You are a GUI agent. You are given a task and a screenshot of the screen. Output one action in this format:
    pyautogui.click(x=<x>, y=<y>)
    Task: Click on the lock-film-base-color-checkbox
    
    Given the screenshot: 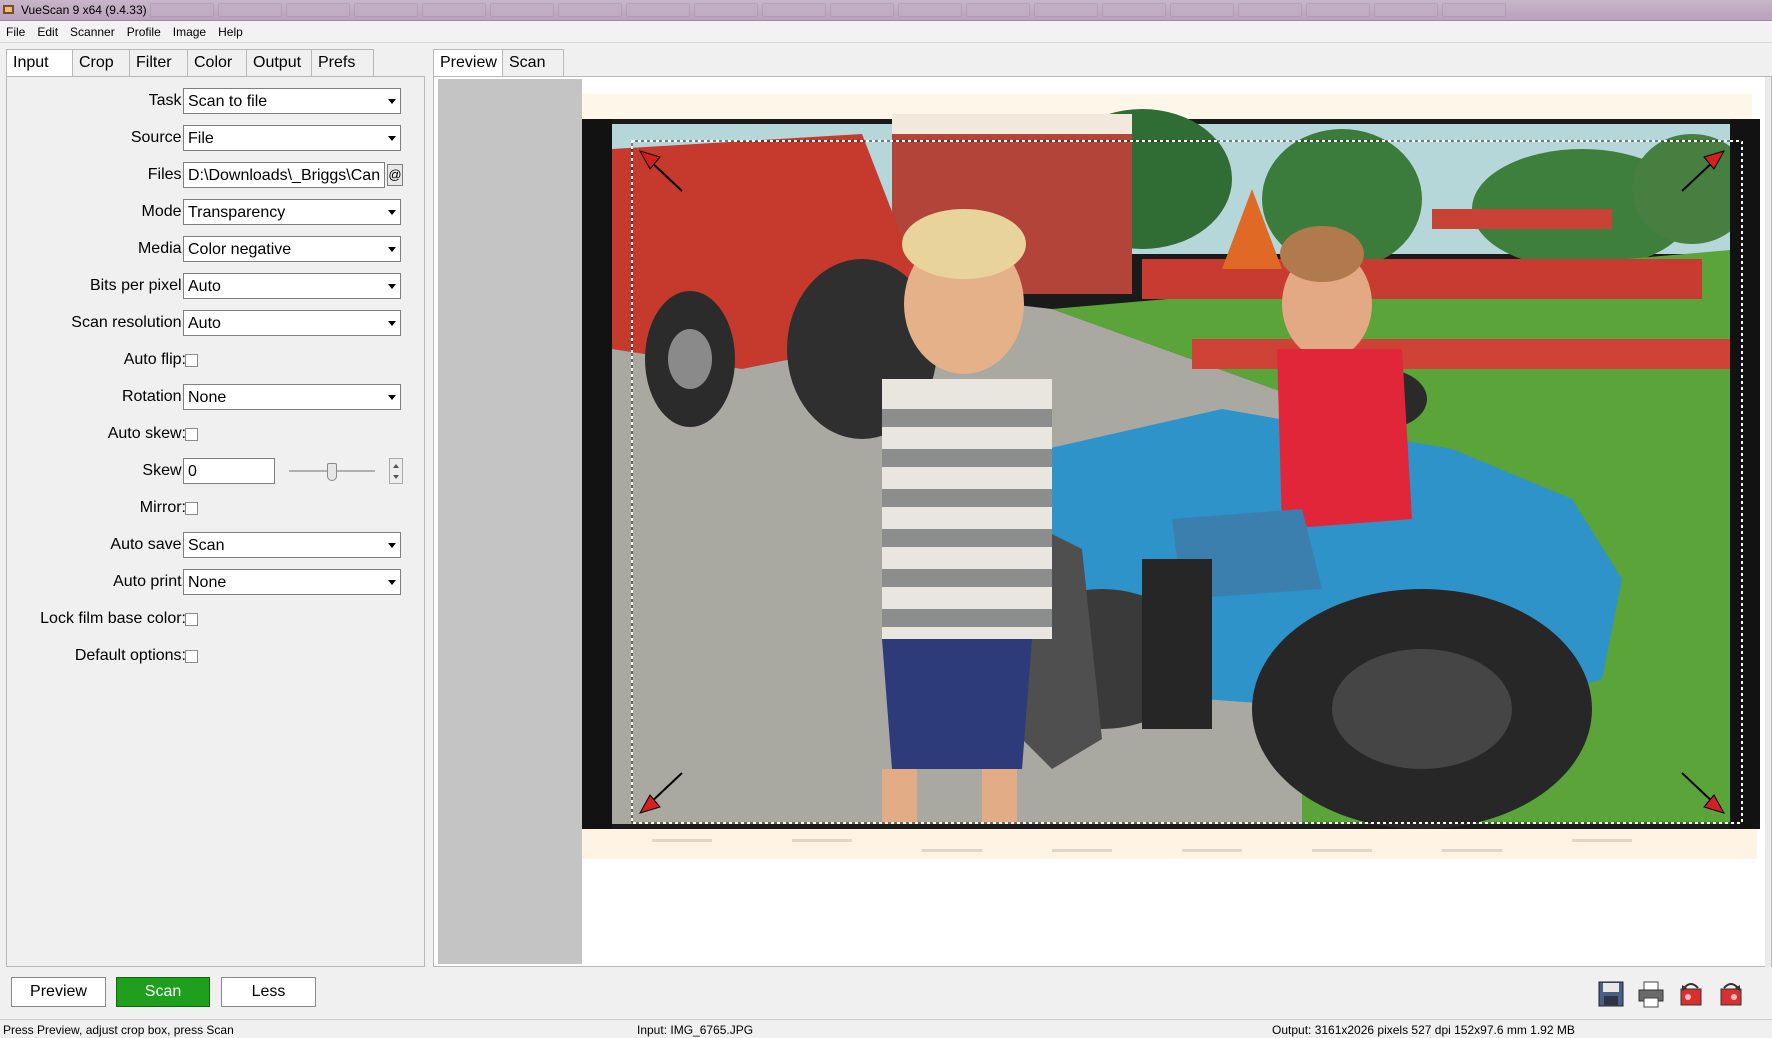 What is the action you would take?
    pyautogui.click(x=191, y=619)
    